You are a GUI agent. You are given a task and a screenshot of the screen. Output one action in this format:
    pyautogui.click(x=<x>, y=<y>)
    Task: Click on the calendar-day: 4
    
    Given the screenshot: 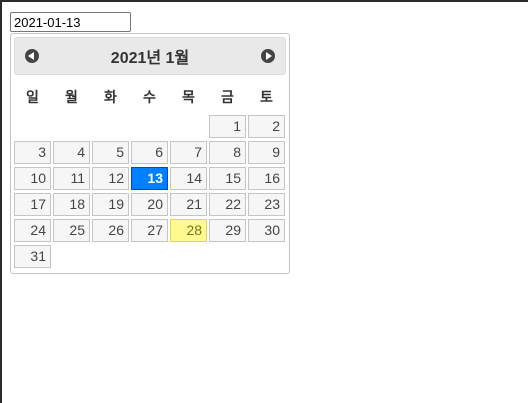 What is the action you would take?
    pyautogui.click(x=71, y=152)
    